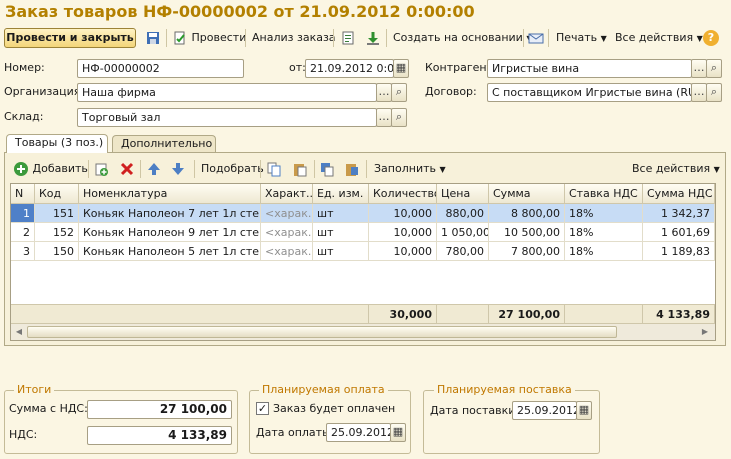  What do you see at coordinates (322, 332) in the screenshot?
I see `scrollbar-thumb` at bounding box center [322, 332].